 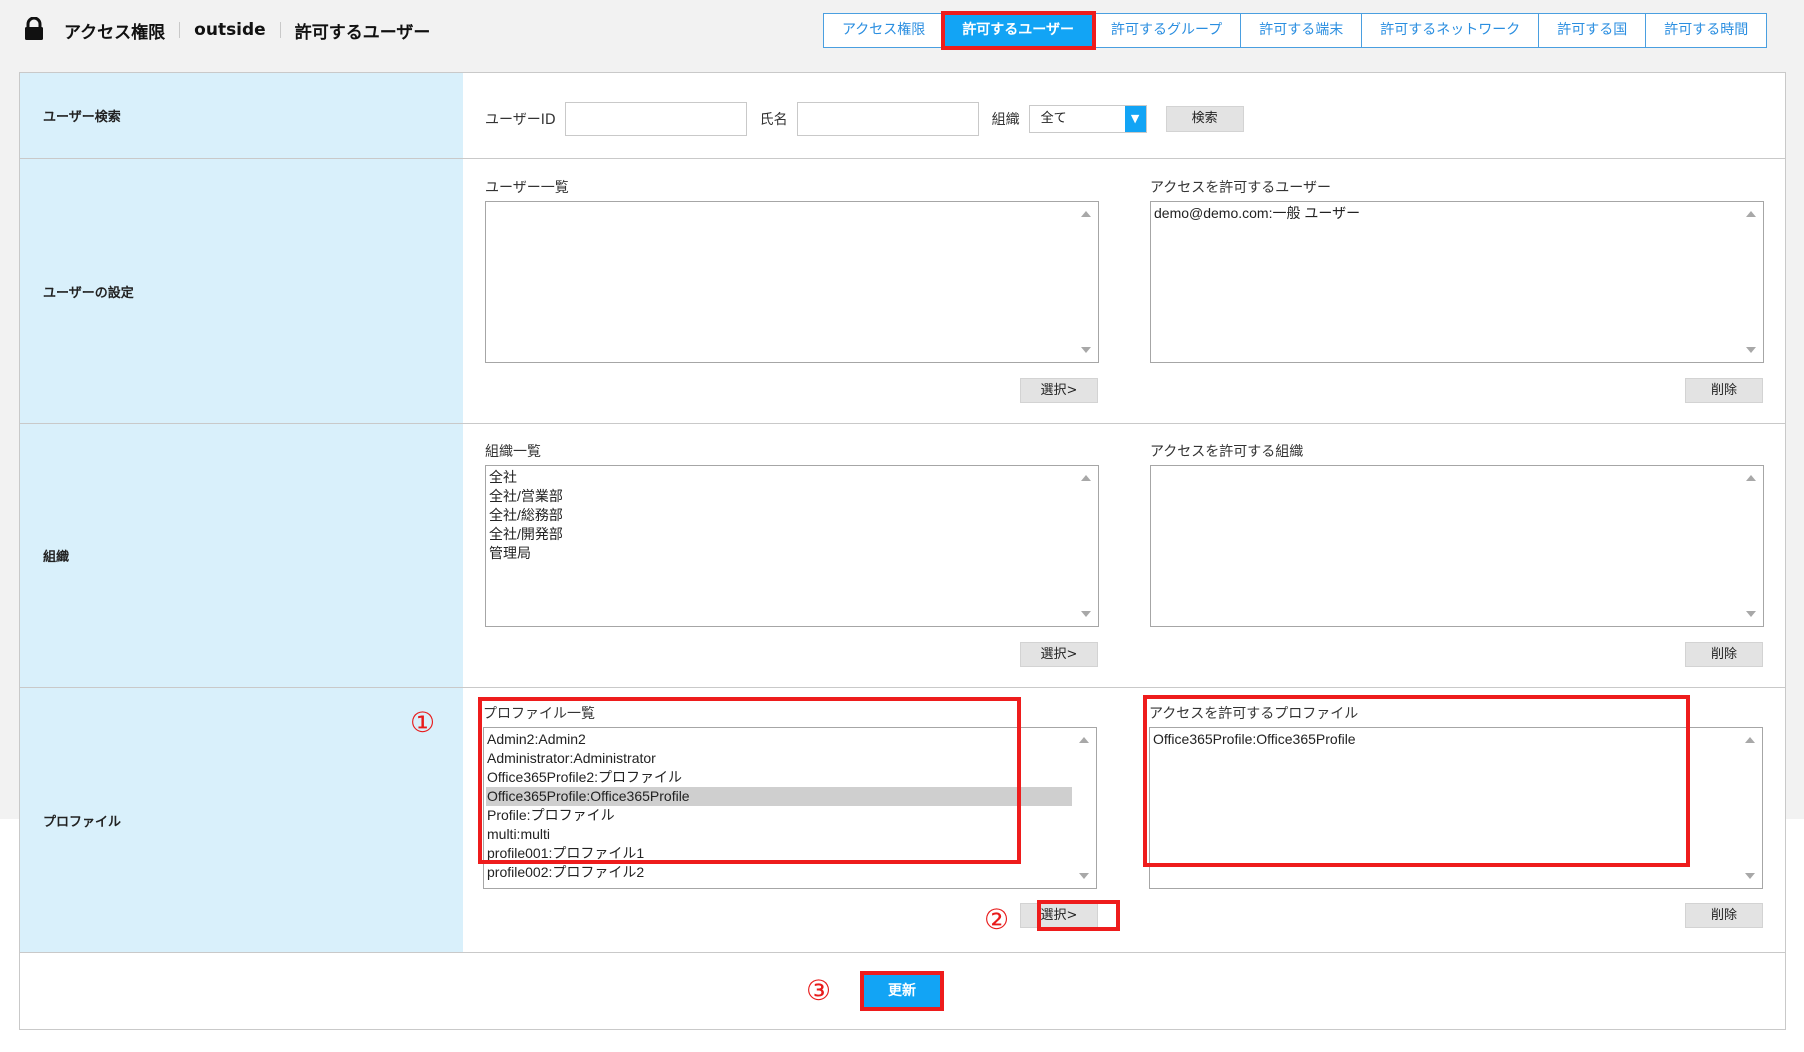 I want to click on annotation-highlight-update-button, so click(x=902, y=991).